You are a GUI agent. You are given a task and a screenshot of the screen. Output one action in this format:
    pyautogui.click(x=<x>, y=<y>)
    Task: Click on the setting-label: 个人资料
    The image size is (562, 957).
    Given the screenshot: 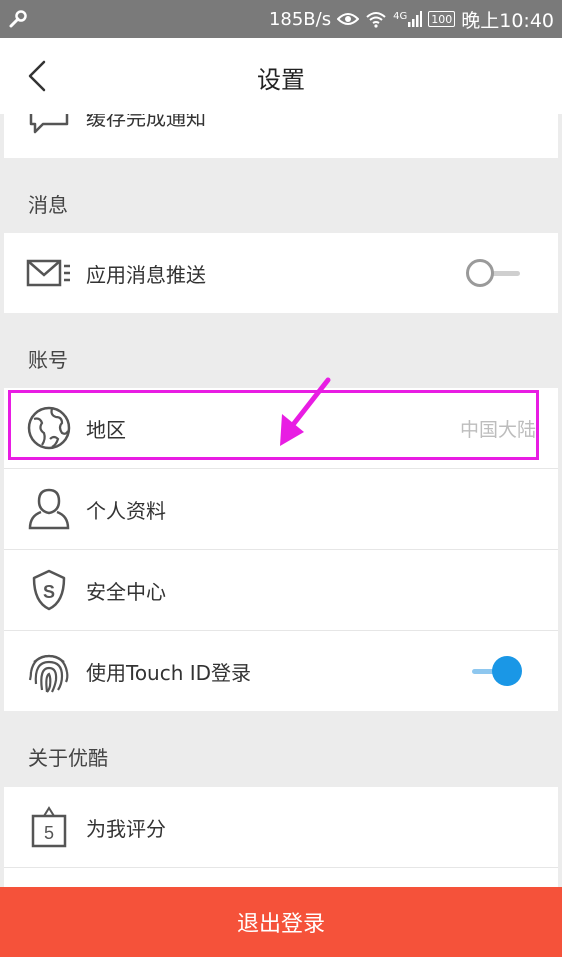 What is the action you would take?
    pyautogui.click(x=126, y=510)
    